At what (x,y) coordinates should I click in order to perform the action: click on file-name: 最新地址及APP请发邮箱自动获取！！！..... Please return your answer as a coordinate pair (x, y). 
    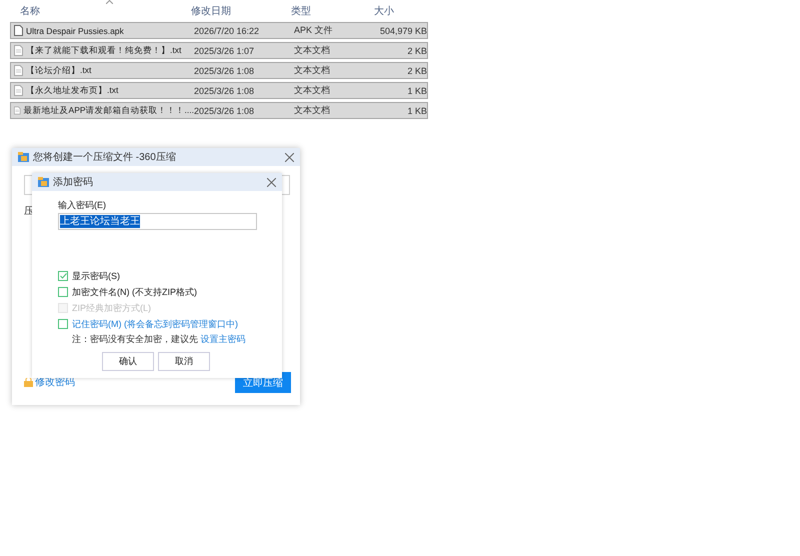
    Looking at the image, I should click on (102, 110).